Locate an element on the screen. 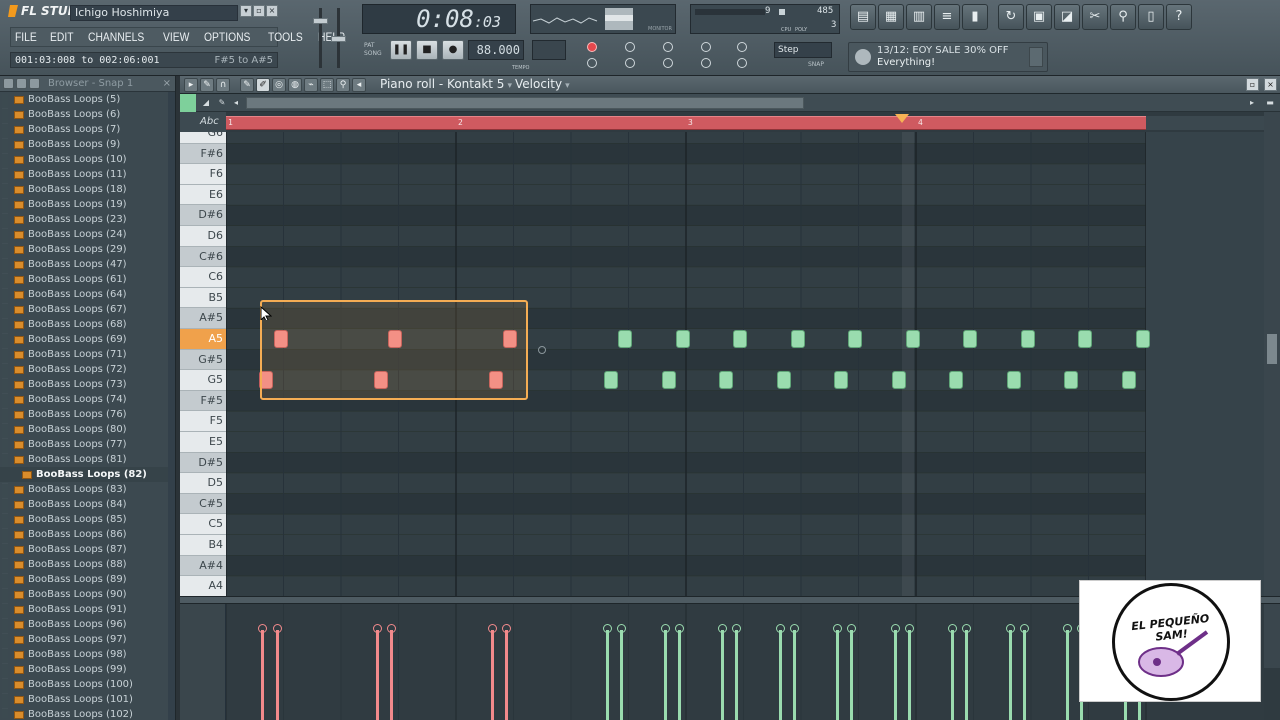 Image resolution: width=1280 pixels, height=720 pixels. metronome-icon is located at coordinates (706, 47).